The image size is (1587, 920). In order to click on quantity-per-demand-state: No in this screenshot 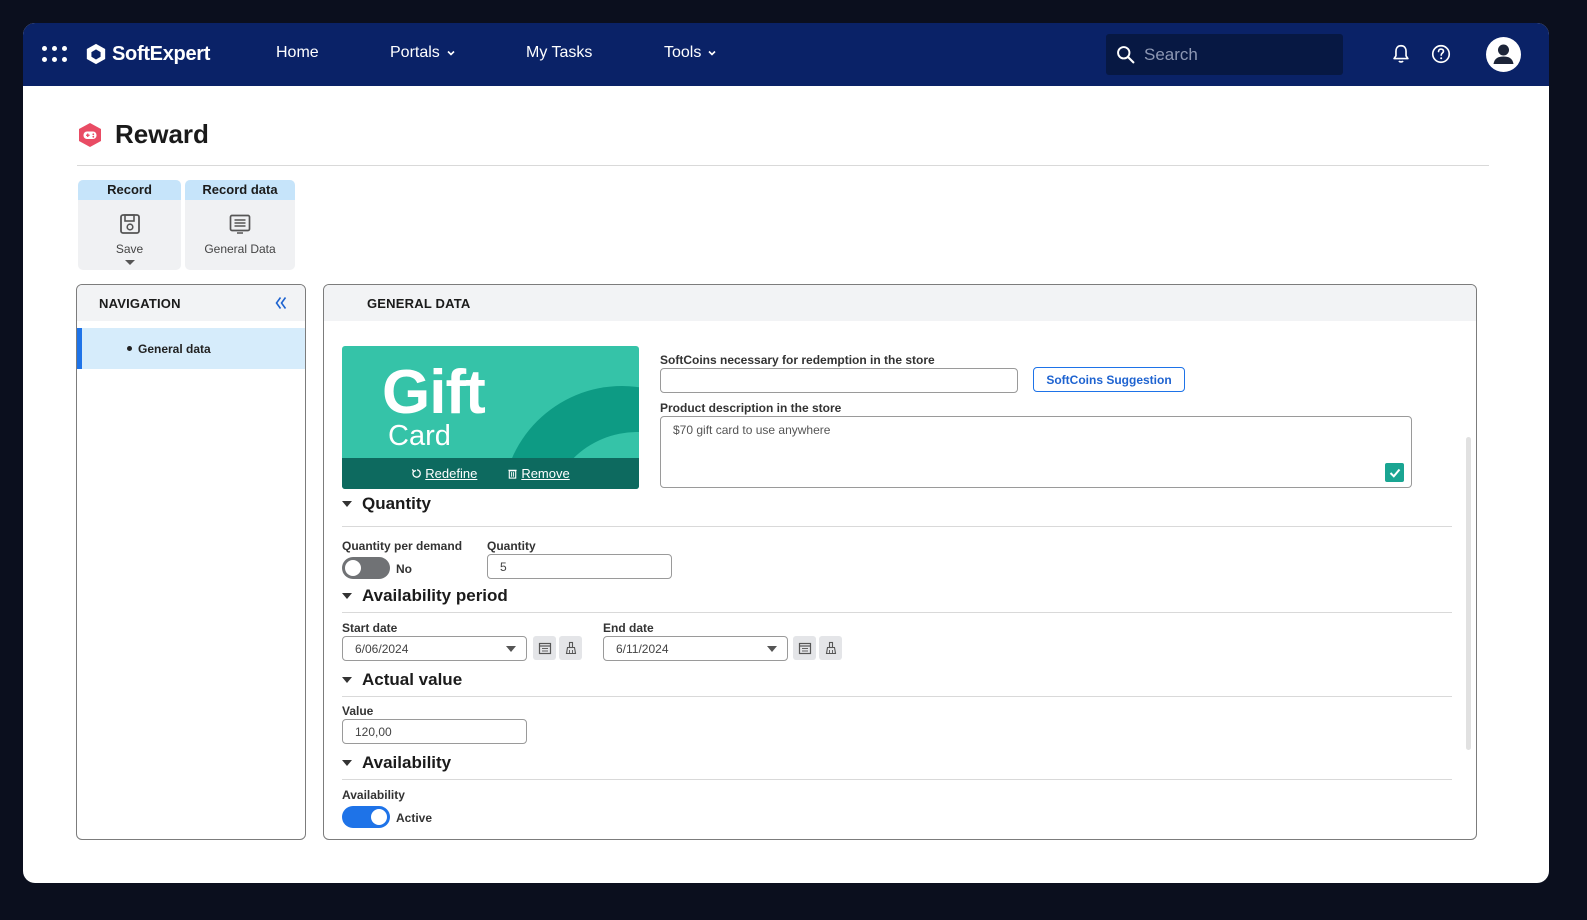, I will do `click(404, 569)`.